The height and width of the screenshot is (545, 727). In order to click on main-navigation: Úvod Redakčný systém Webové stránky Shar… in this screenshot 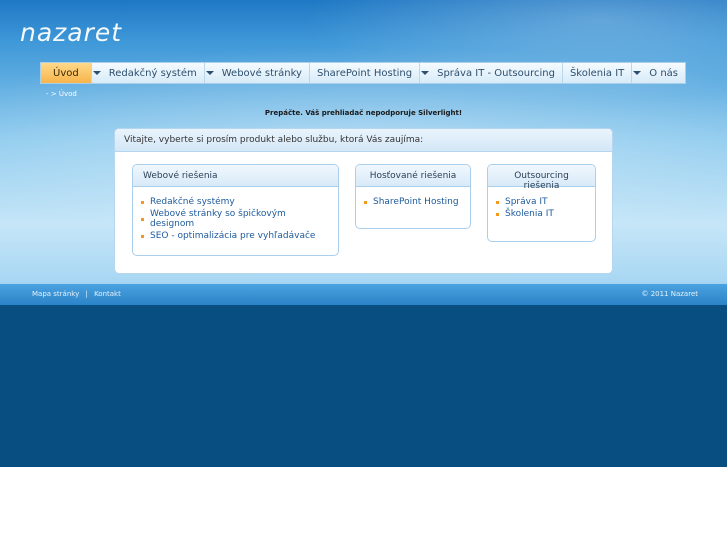, I will do `click(363, 73)`.